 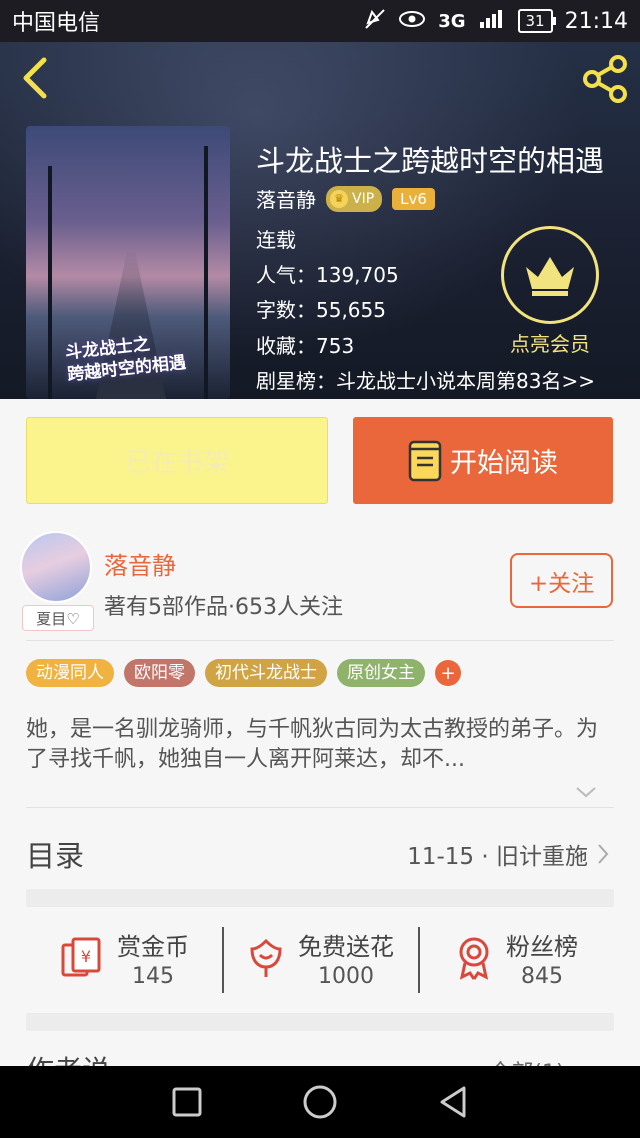 I want to click on free-flower-stat: 免费送花 1000, so click(x=320, y=958).